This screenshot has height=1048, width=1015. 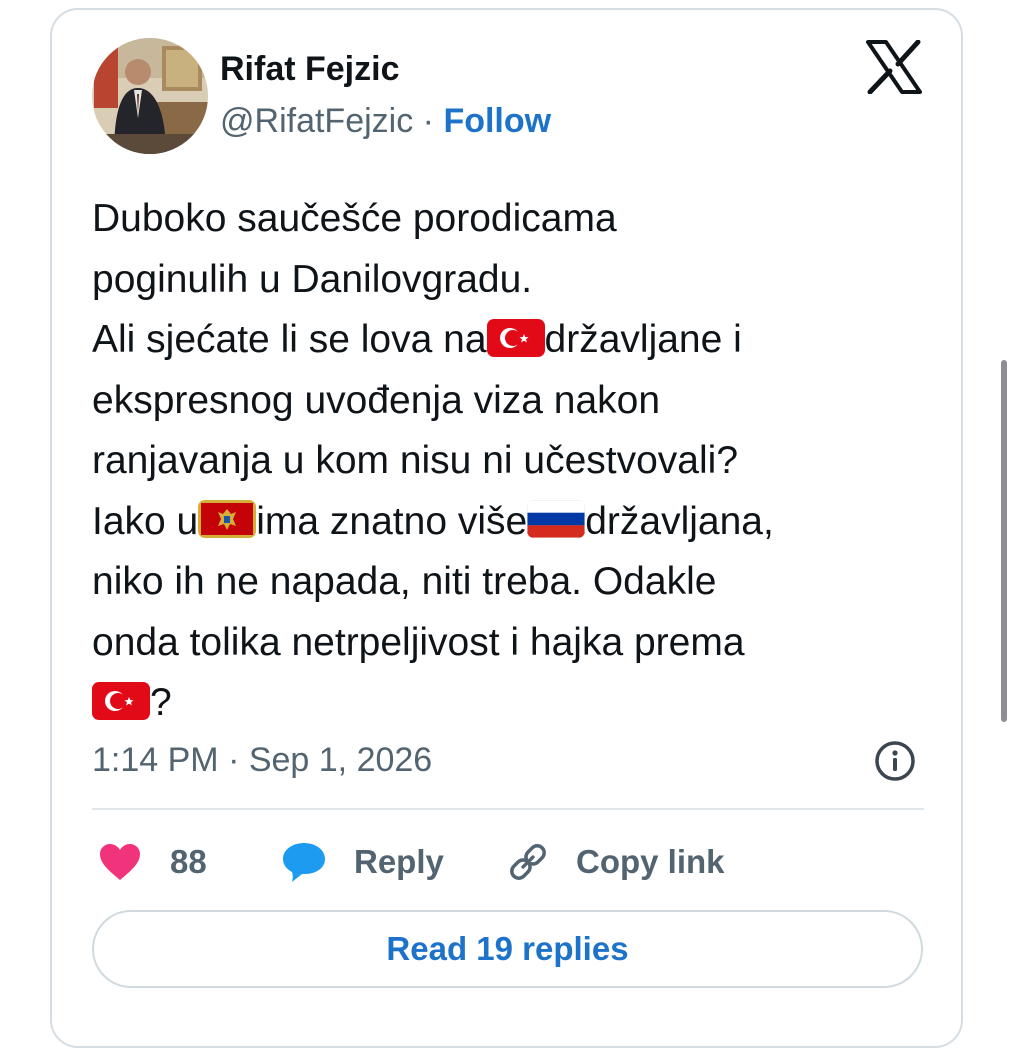 What do you see at coordinates (1004, 541) in the screenshot?
I see `scrollbar` at bounding box center [1004, 541].